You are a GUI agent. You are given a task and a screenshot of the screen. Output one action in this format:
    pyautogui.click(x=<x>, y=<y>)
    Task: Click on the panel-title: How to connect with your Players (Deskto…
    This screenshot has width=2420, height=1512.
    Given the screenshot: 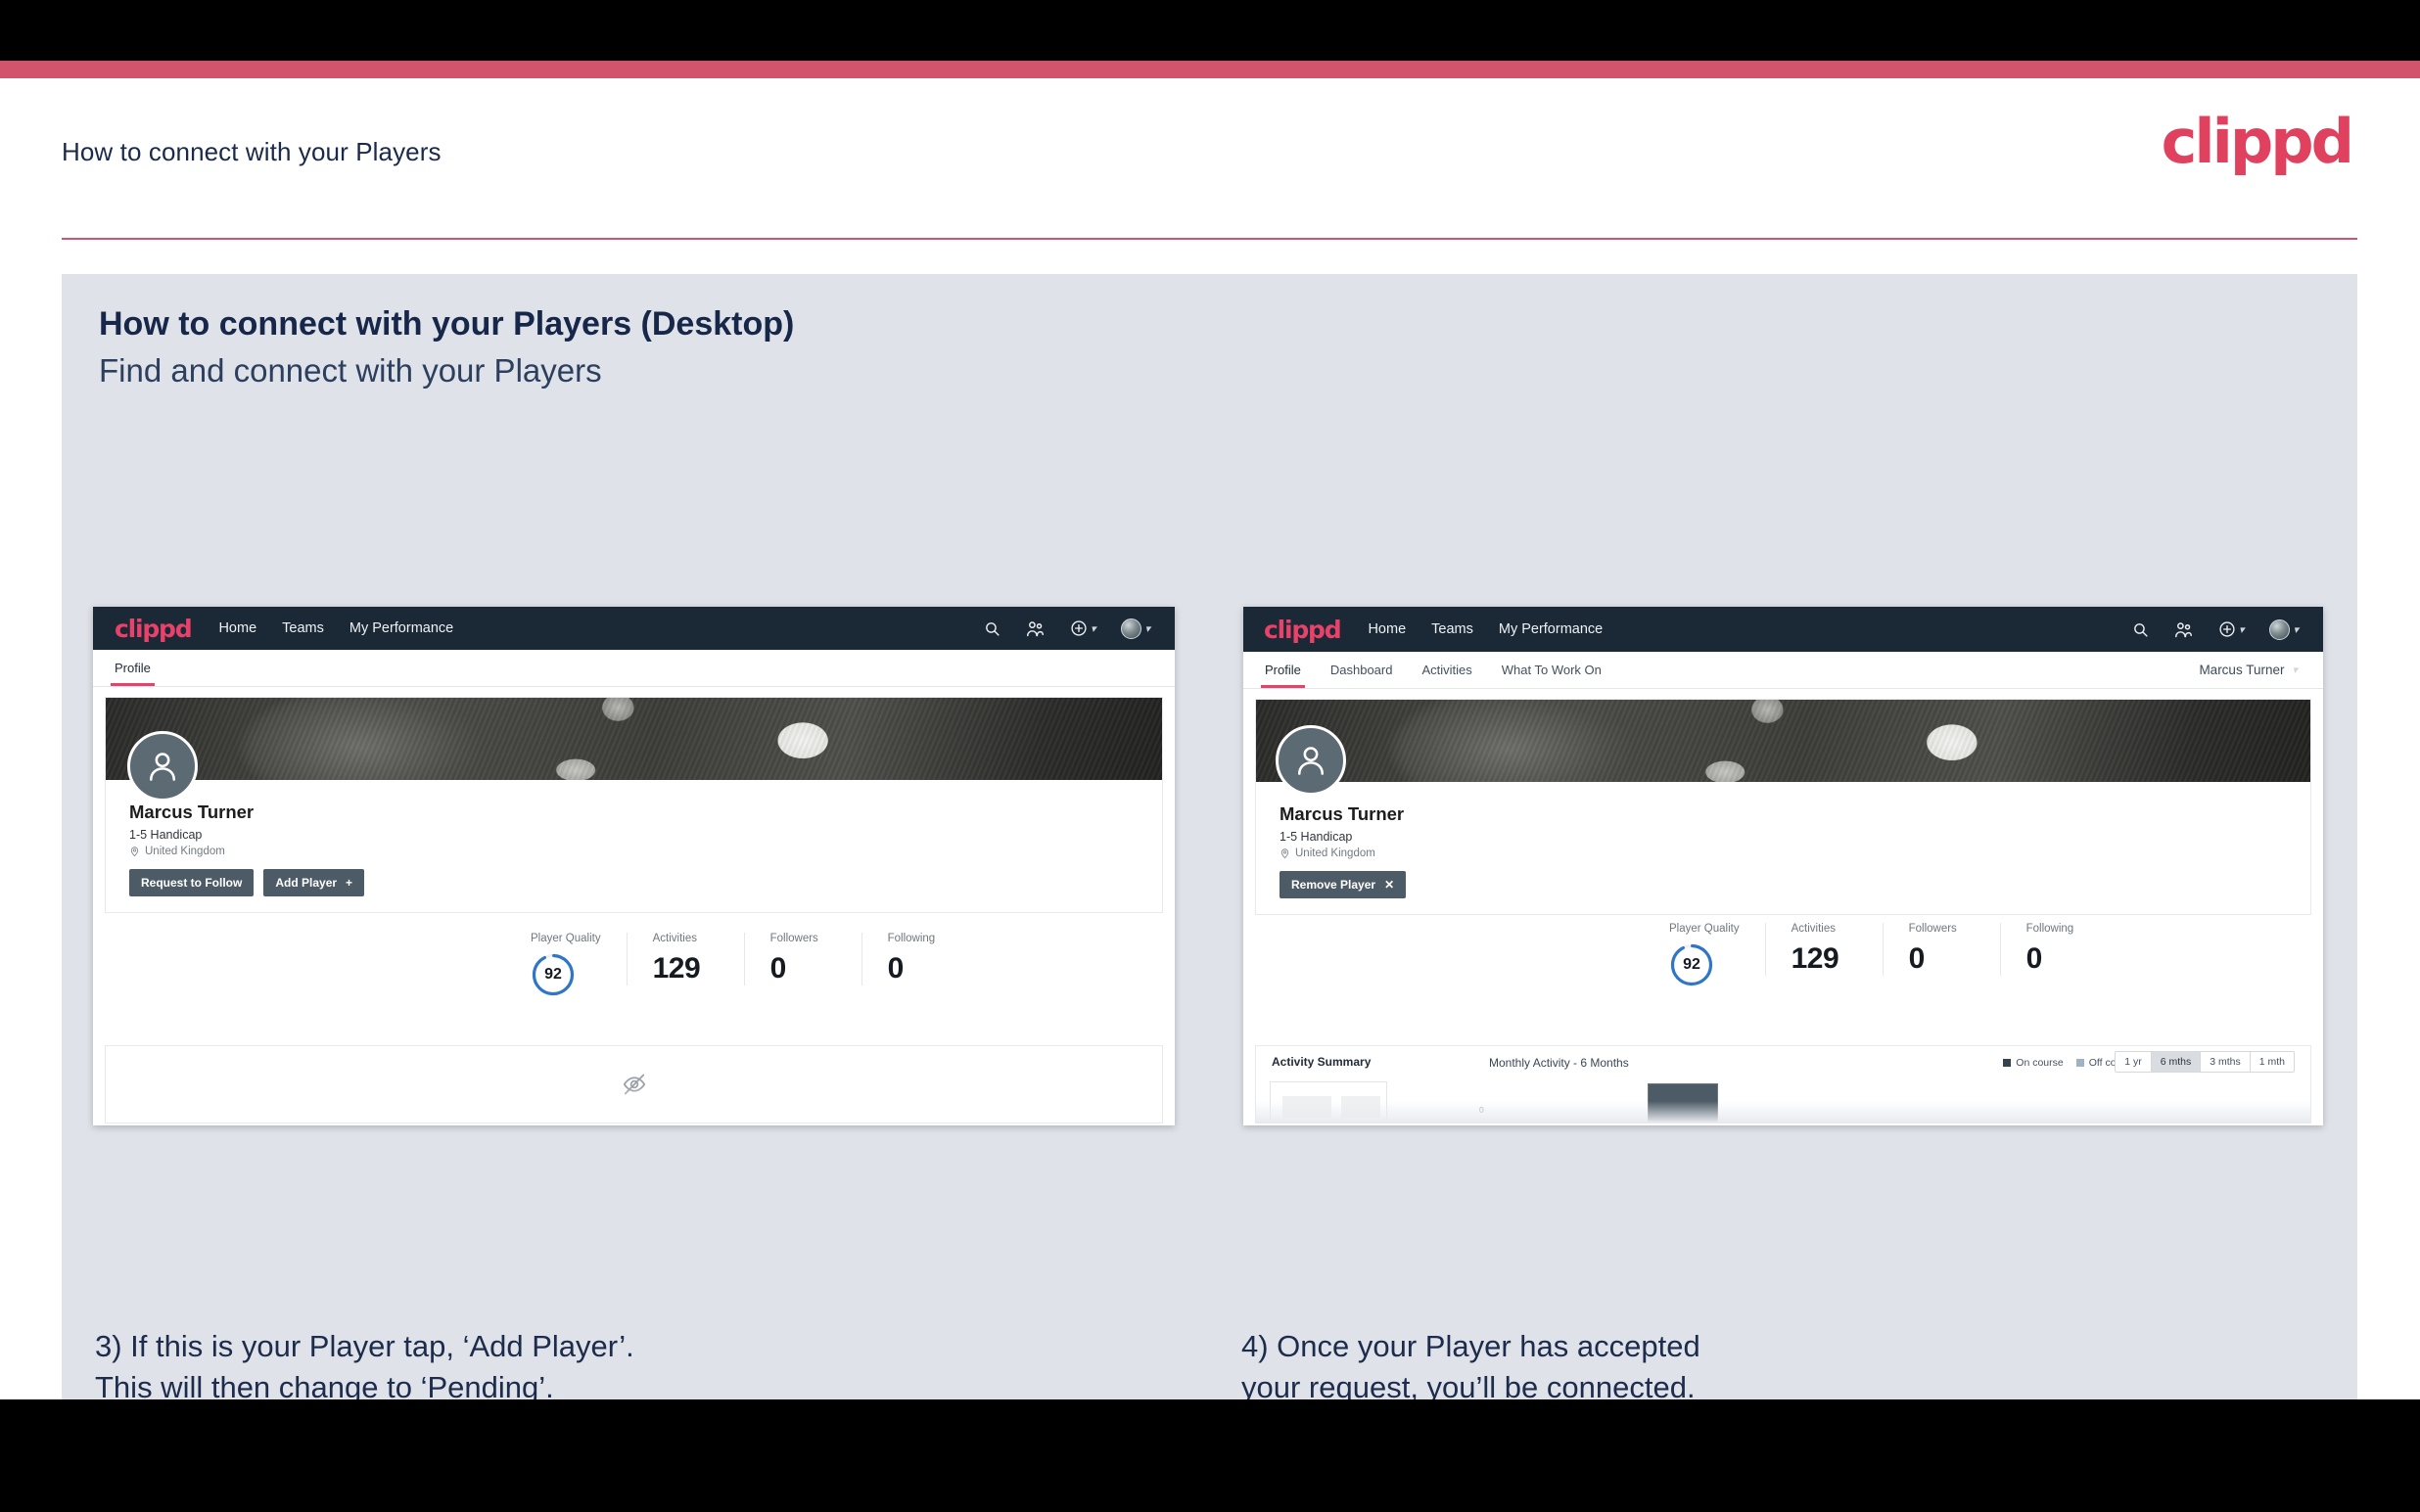 What is the action you would take?
    pyautogui.click(x=447, y=324)
    